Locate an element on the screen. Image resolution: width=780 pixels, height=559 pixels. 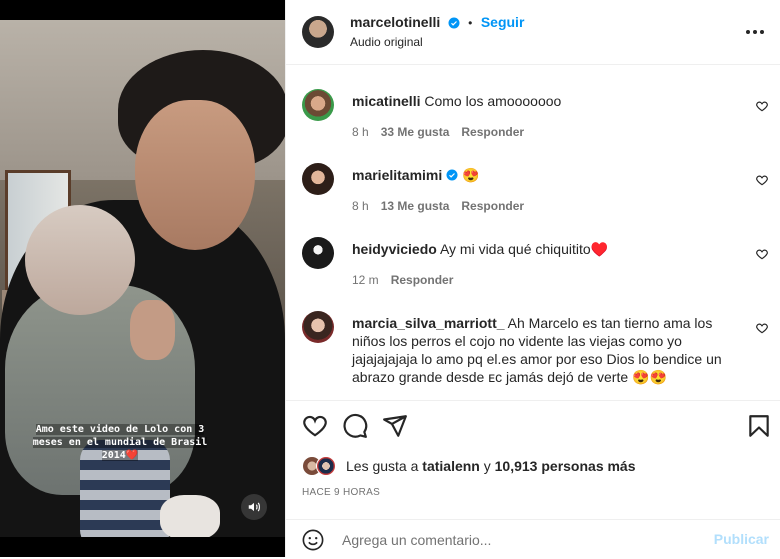
heart-icon is located at coordinates (315, 426).